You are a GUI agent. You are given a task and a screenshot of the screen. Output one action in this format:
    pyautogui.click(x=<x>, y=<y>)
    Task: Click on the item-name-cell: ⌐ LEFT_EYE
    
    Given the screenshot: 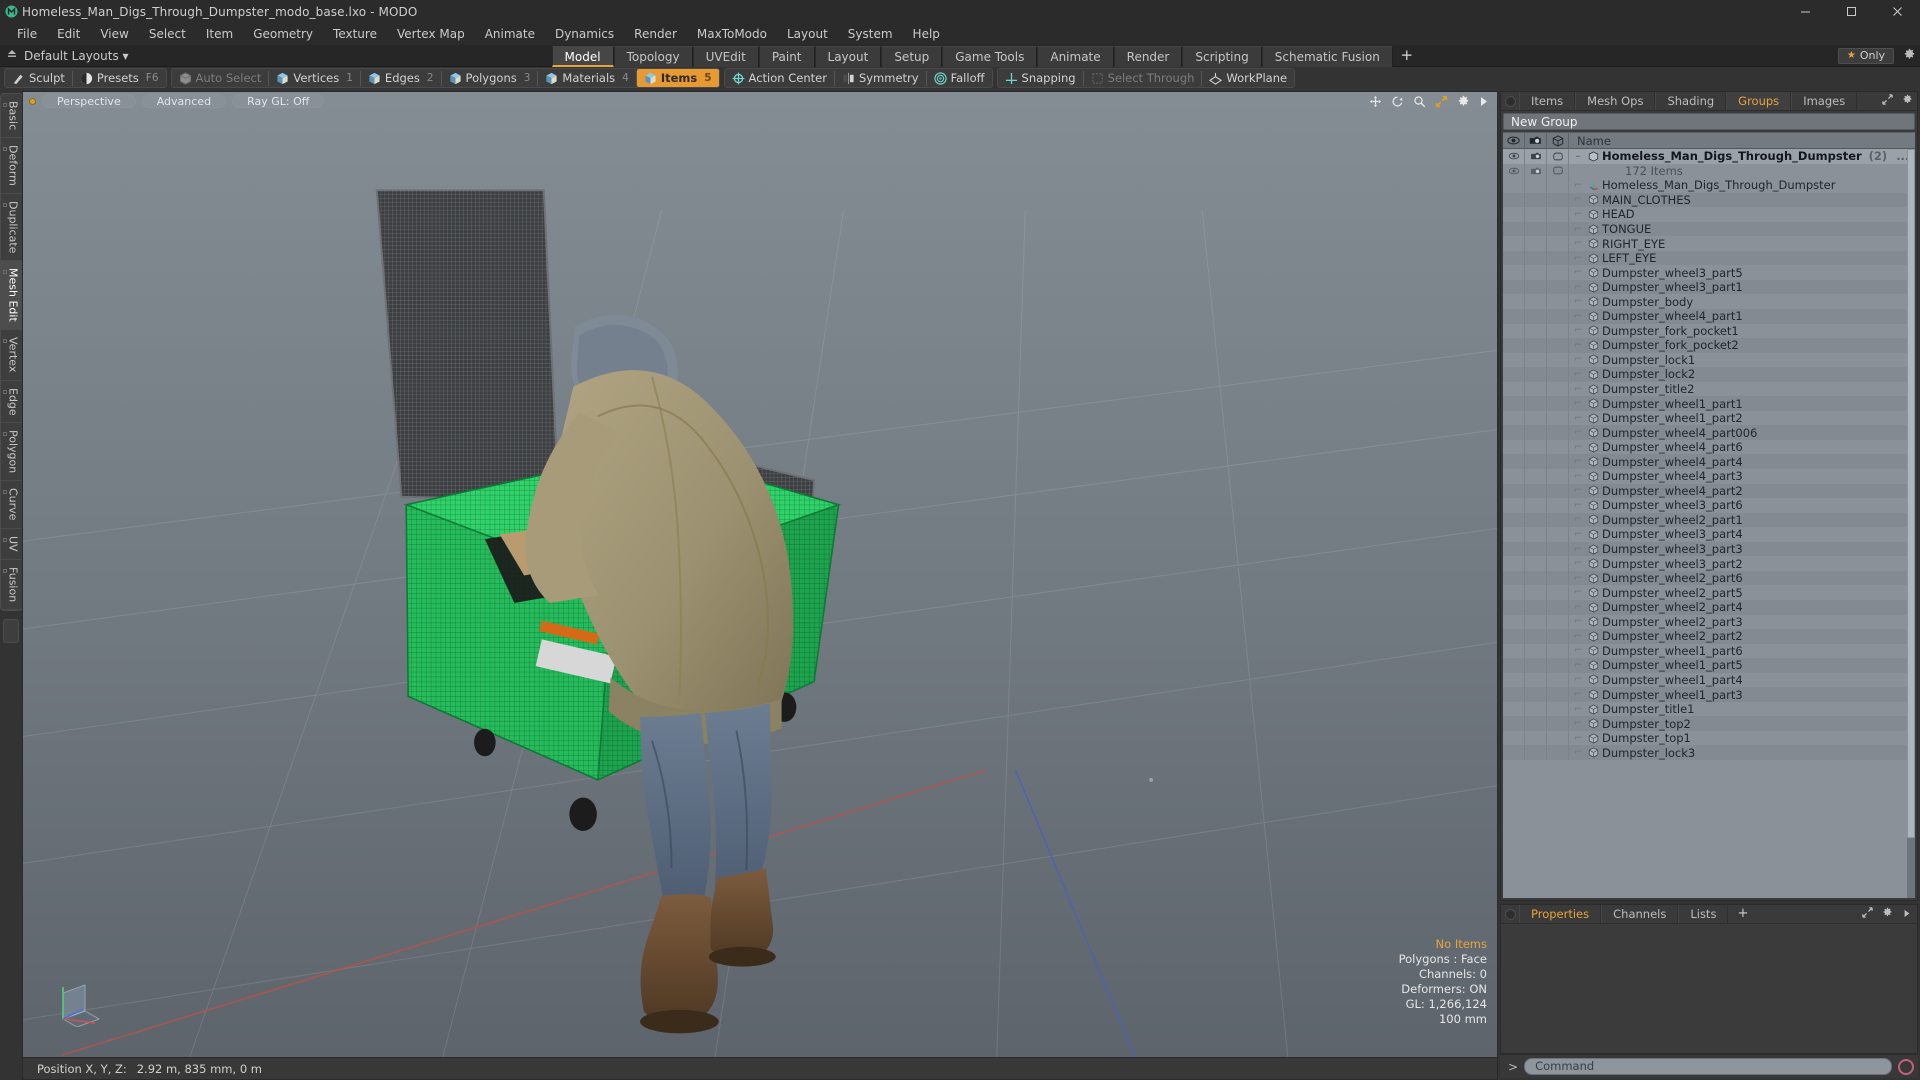 What is the action you would take?
    pyautogui.click(x=1742, y=258)
    